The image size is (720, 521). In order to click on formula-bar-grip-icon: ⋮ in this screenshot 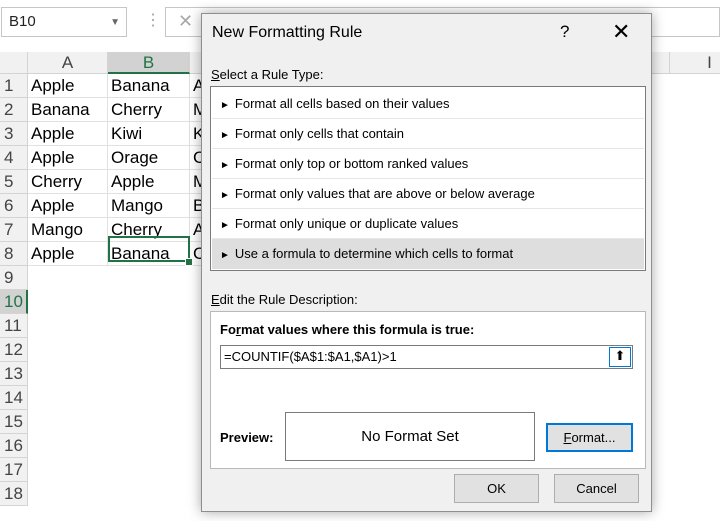, I will do `click(153, 20)`.